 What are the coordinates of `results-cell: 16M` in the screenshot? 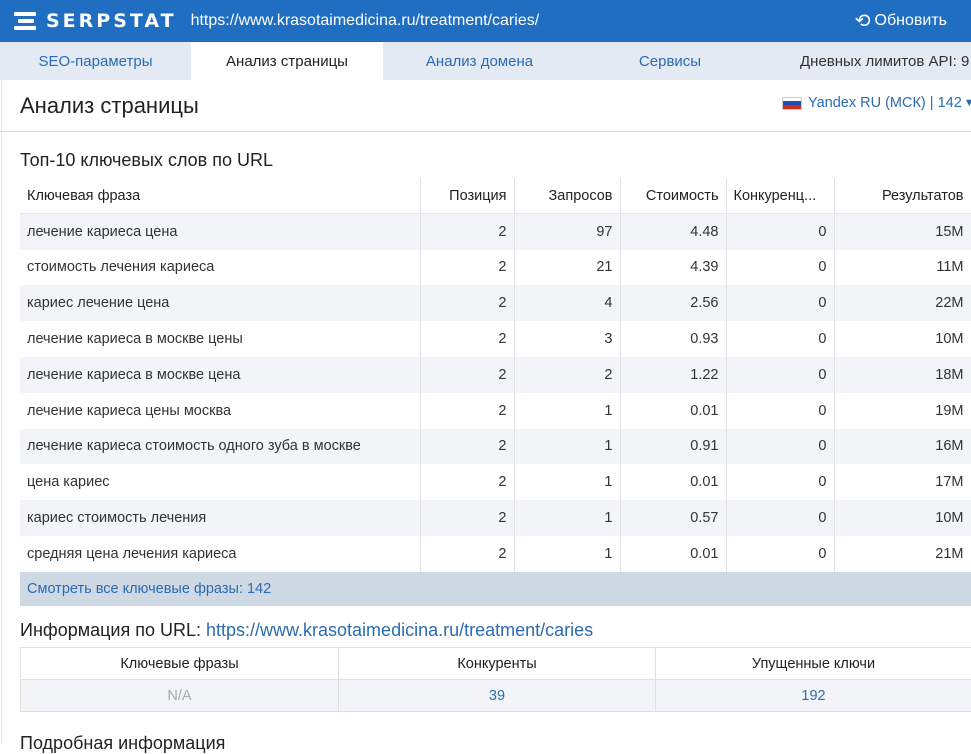 It's located at (902, 447).